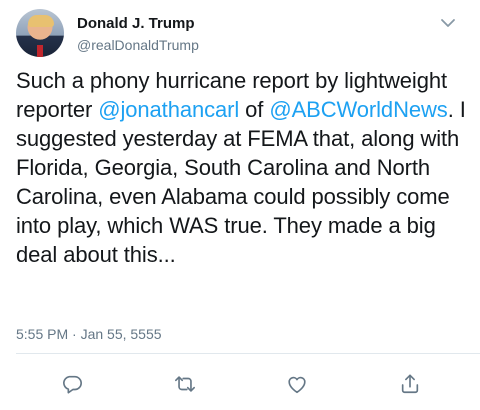  What do you see at coordinates (248, 353) in the screenshot?
I see `divider` at bounding box center [248, 353].